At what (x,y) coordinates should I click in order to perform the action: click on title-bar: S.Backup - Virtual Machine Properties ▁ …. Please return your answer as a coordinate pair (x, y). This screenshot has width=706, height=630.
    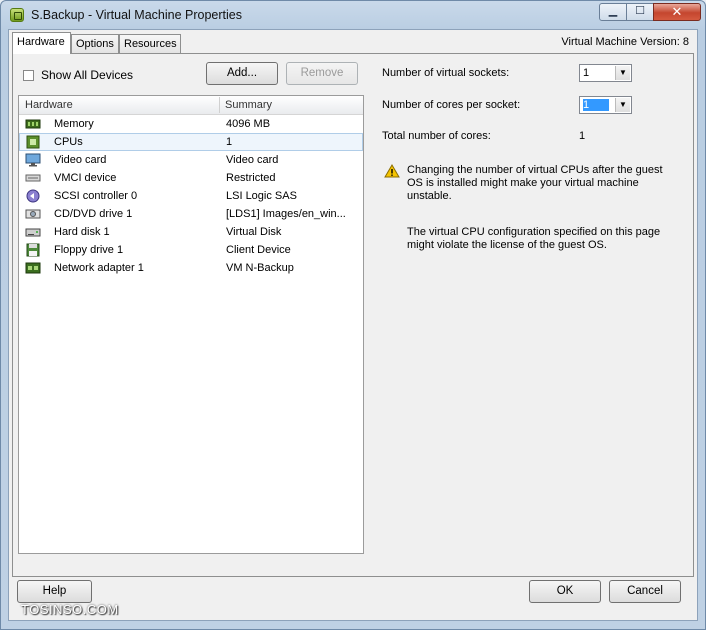
    Looking at the image, I should click on (353, 15).